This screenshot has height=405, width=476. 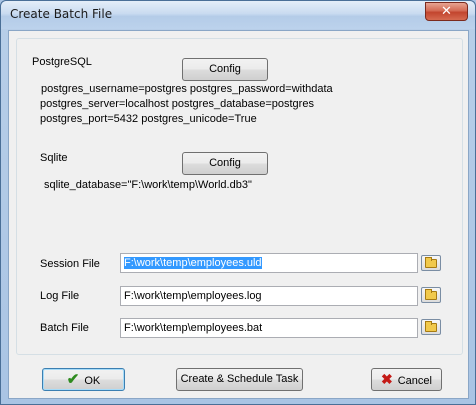 What do you see at coordinates (238, 15) in the screenshot?
I see `title-bar: Create Batch File ✕` at bounding box center [238, 15].